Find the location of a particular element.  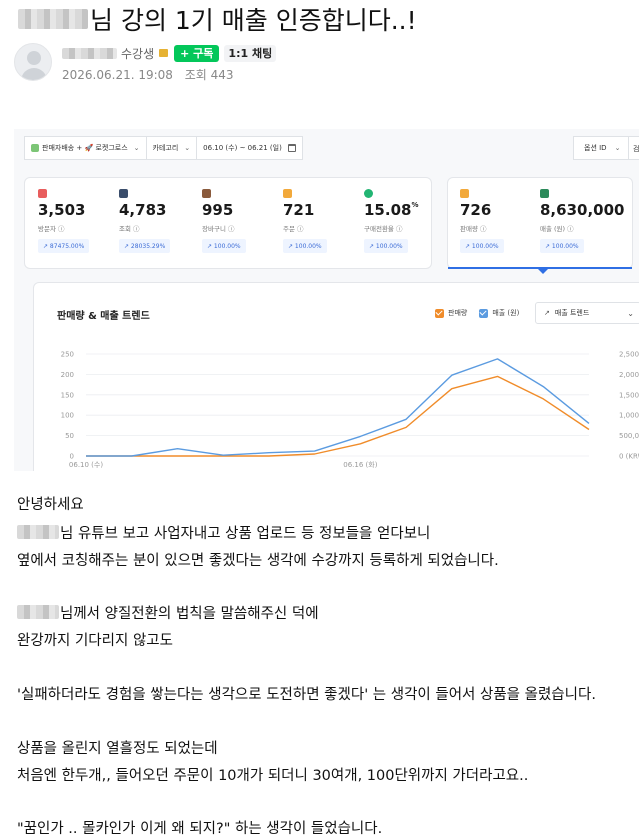

view-count: 조회 443 is located at coordinates (209, 75).